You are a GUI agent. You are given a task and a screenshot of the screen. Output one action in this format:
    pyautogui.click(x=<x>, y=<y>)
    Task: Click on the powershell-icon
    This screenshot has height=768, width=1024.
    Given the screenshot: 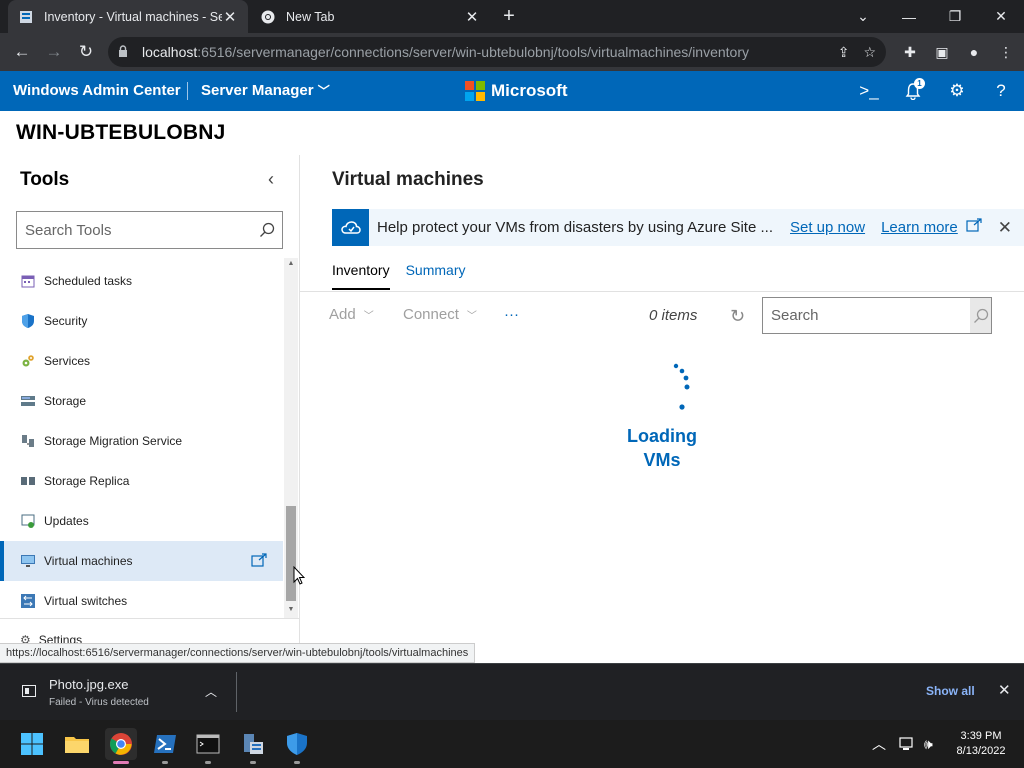 What is the action you would take?
    pyautogui.click(x=165, y=746)
    